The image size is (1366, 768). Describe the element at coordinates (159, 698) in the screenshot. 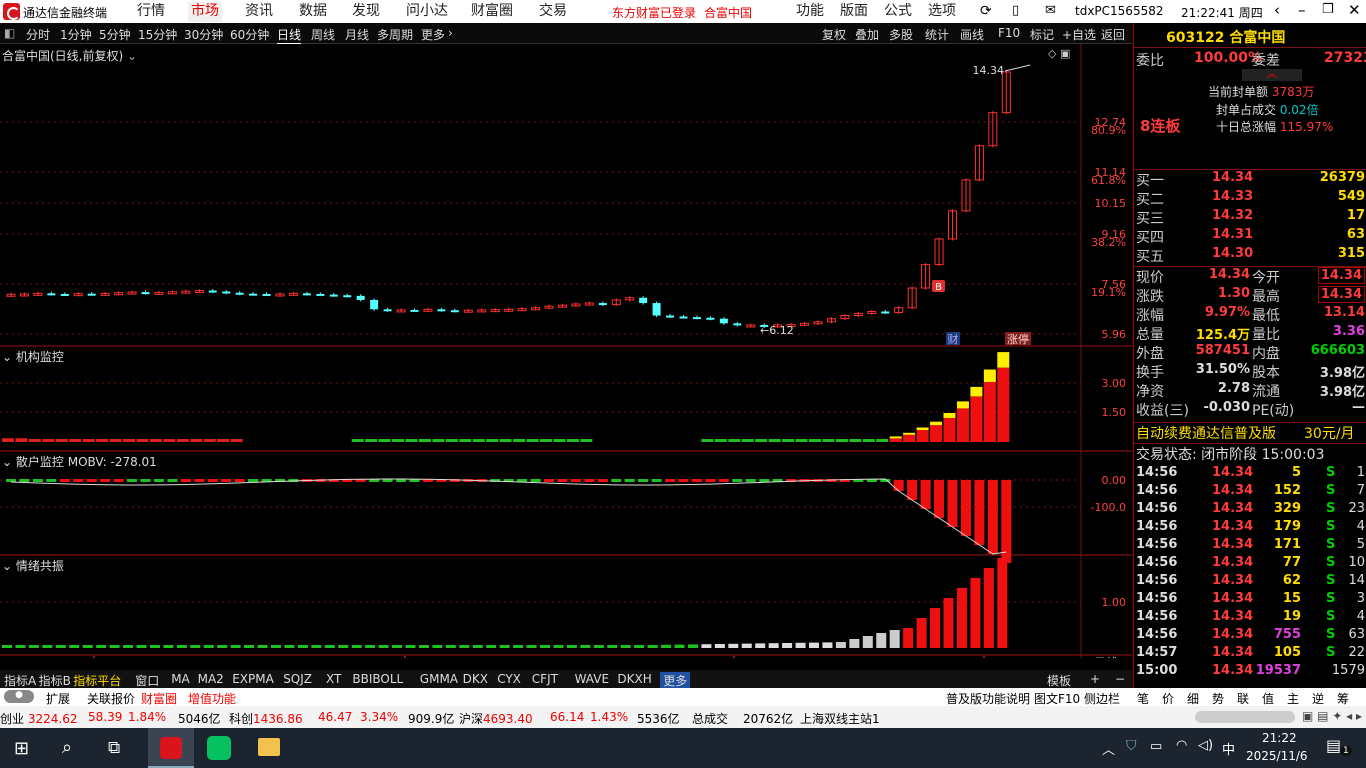

I see `tab-caifuquan: 财富圈` at that location.